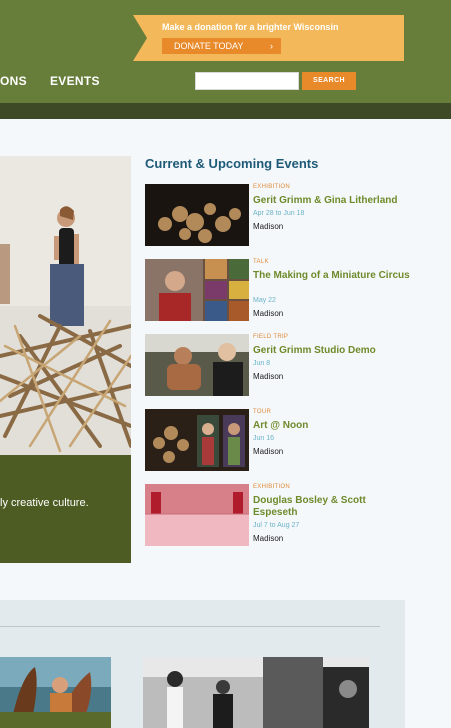  What do you see at coordinates (264, 438) in the screenshot?
I see `event-date: Jun 16` at bounding box center [264, 438].